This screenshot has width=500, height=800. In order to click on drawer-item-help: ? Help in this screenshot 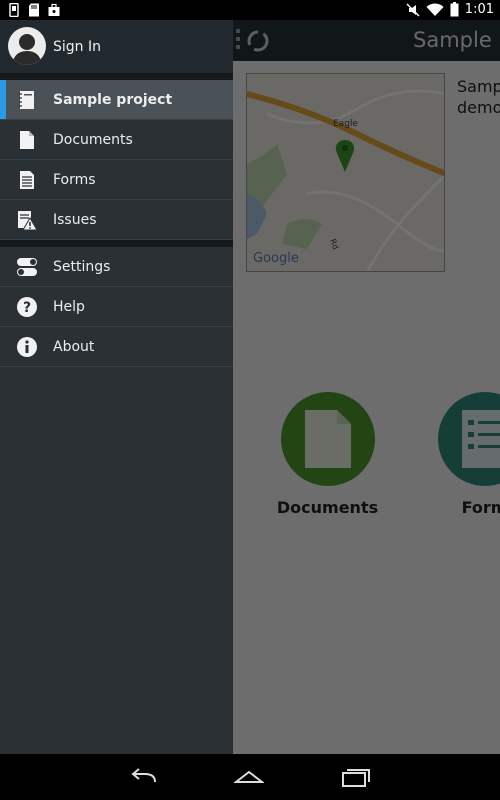, I will do `click(116, 307)`.